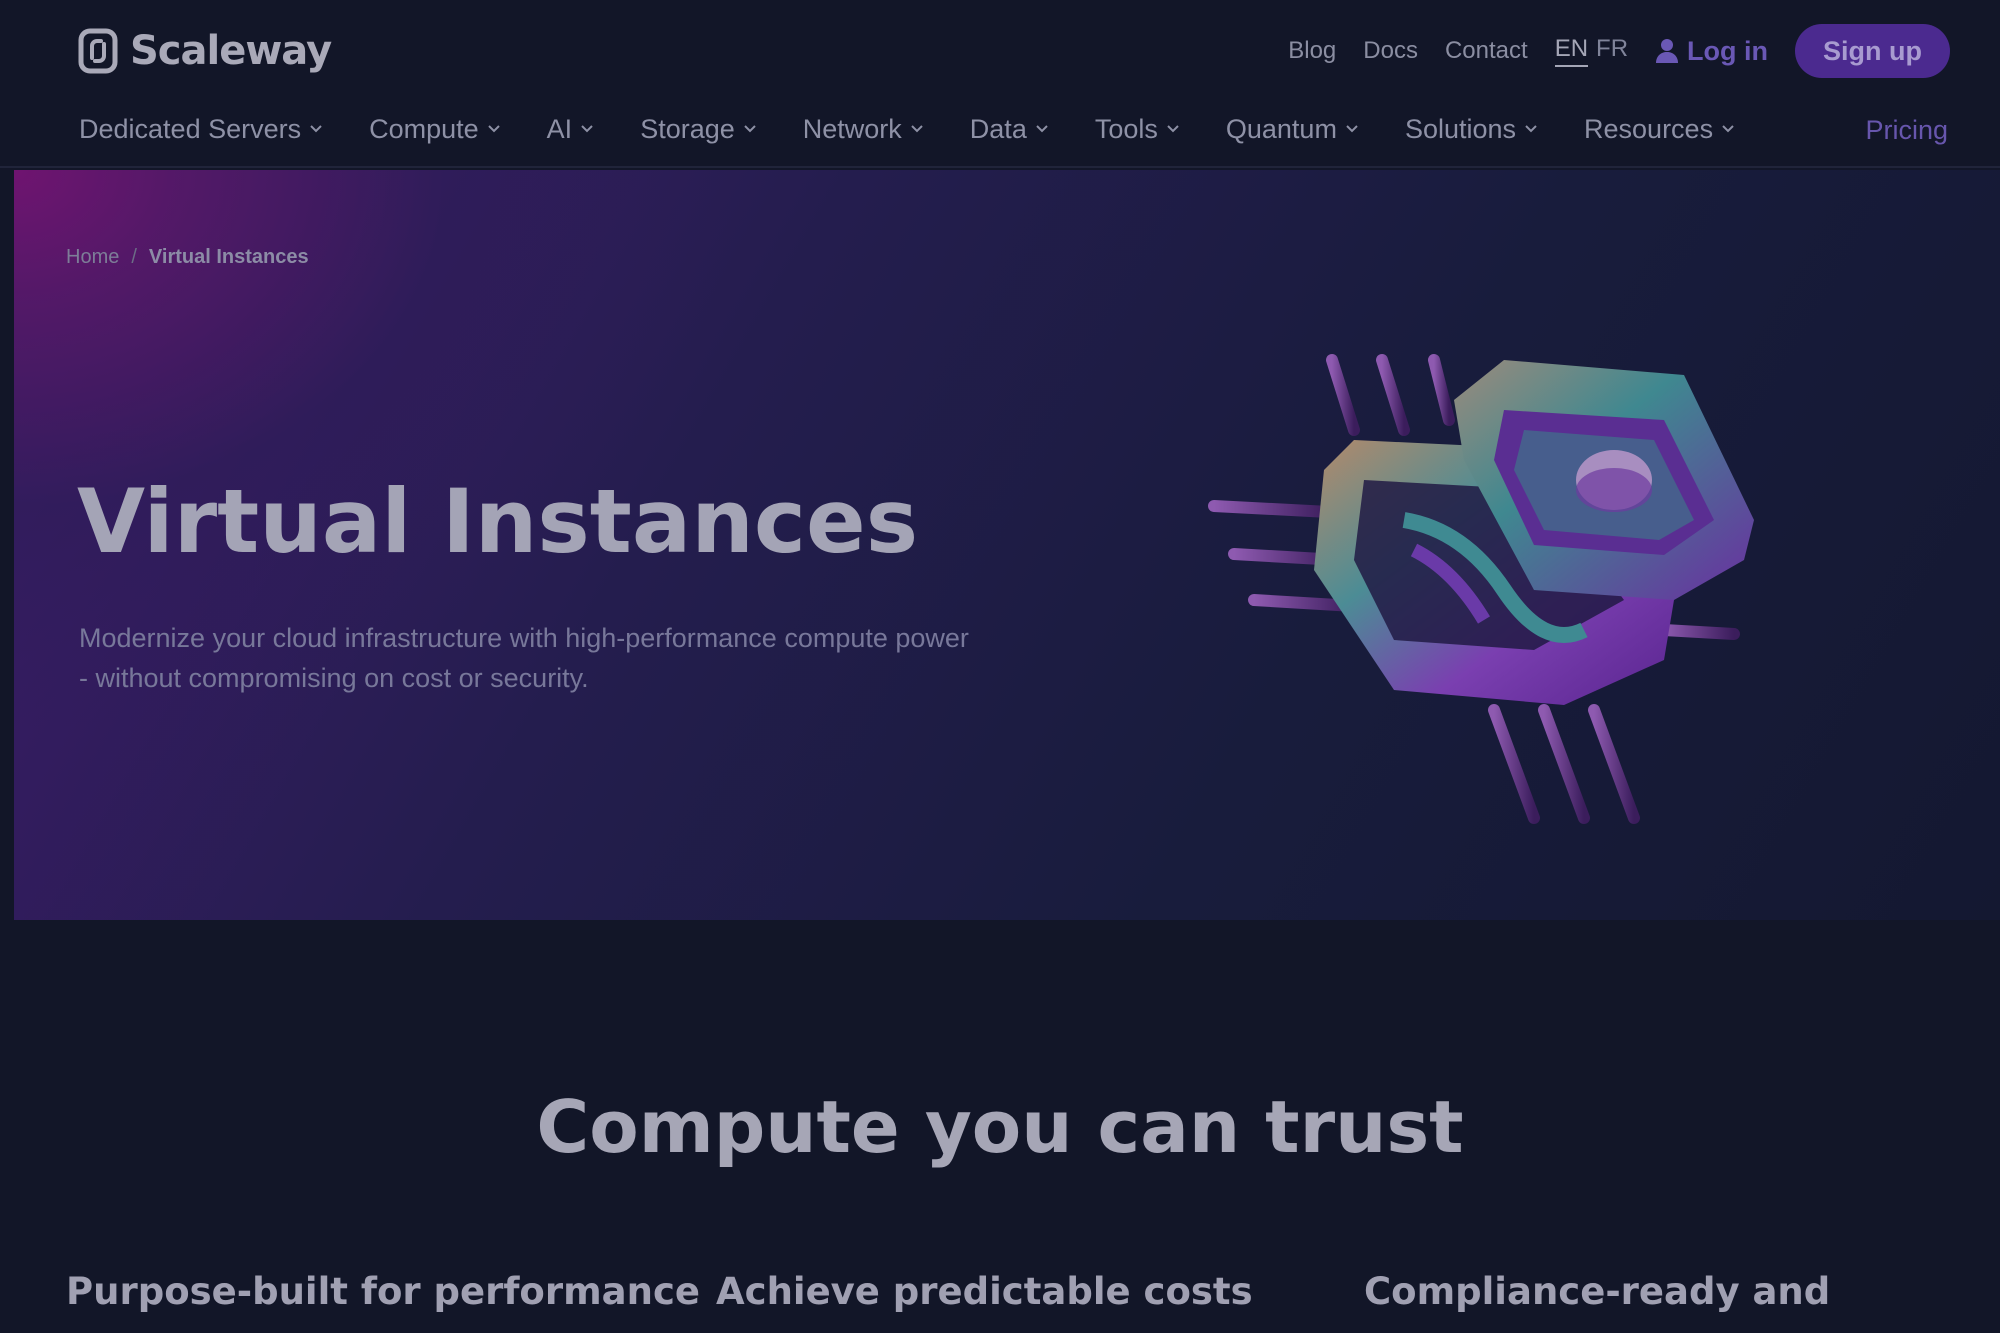  What do you see at coordinates (984, 1291) in the screenshot?
I see `feature-heading: Achieve predictable costs` at bounding box center [984, 1291].